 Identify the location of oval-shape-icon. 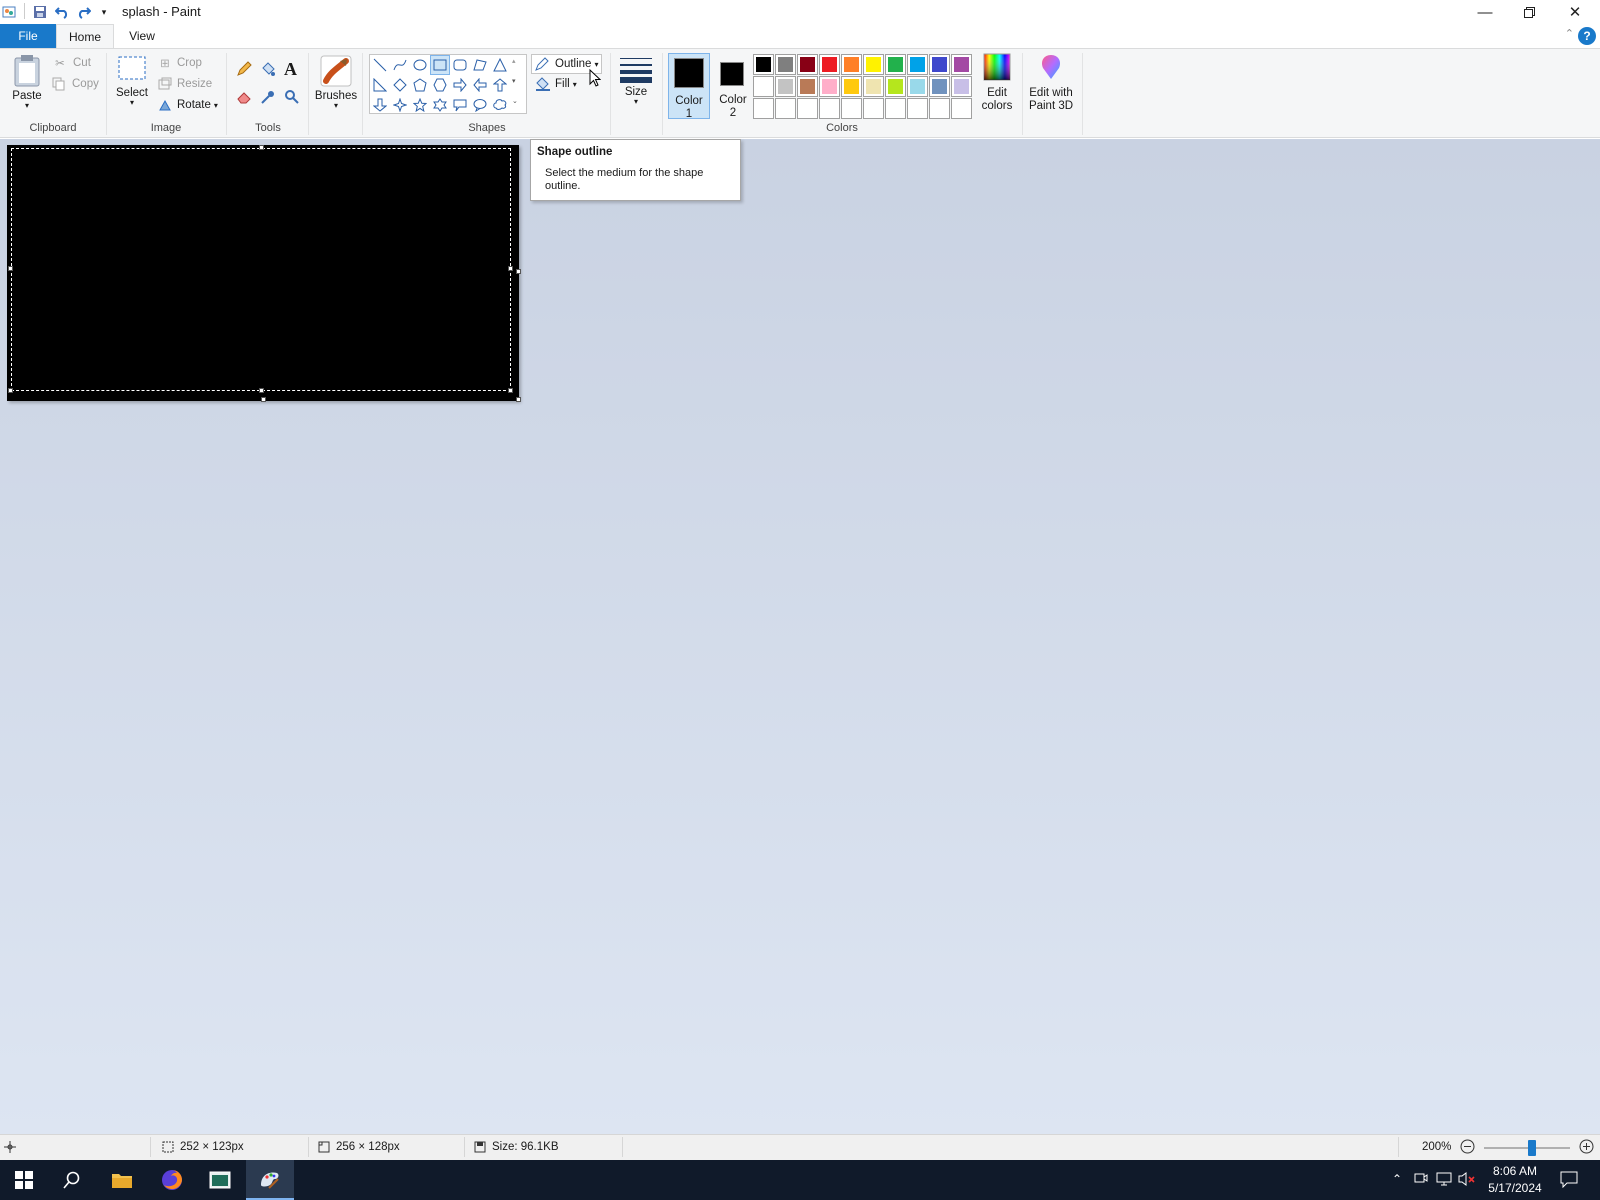
(420, 65).